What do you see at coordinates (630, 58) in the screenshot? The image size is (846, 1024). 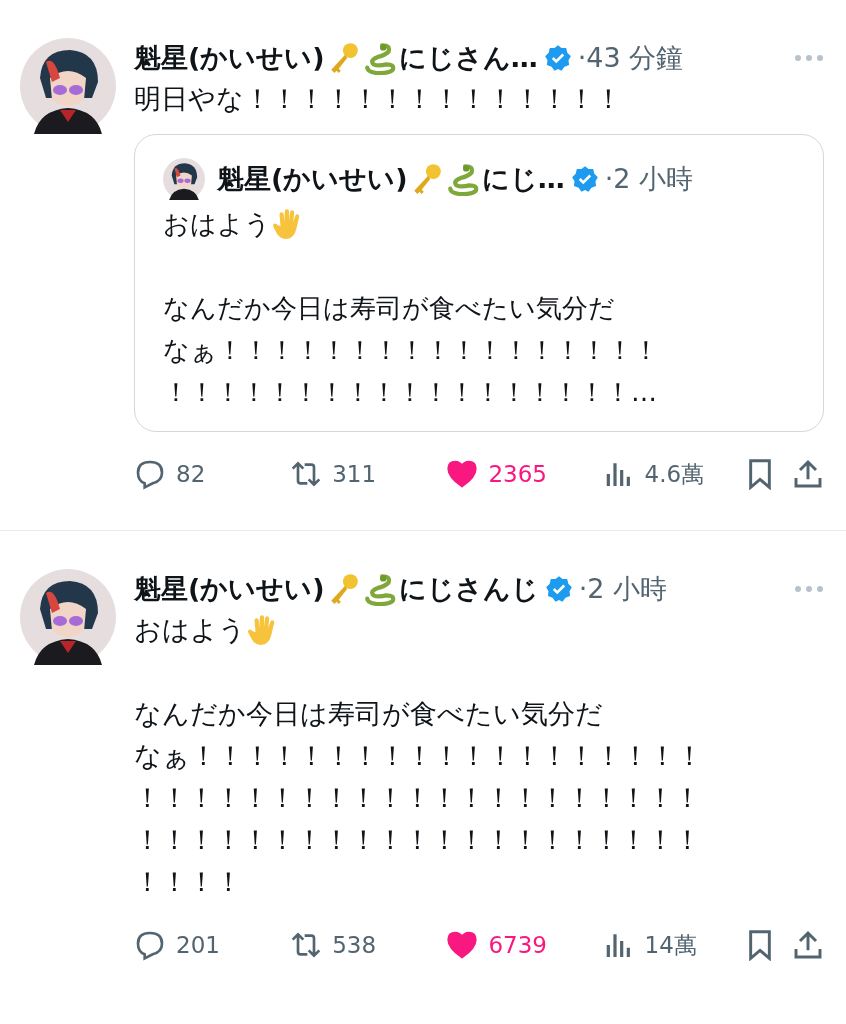 I see `post-time: ·43 分鐘` at bounding box center [630, 58].